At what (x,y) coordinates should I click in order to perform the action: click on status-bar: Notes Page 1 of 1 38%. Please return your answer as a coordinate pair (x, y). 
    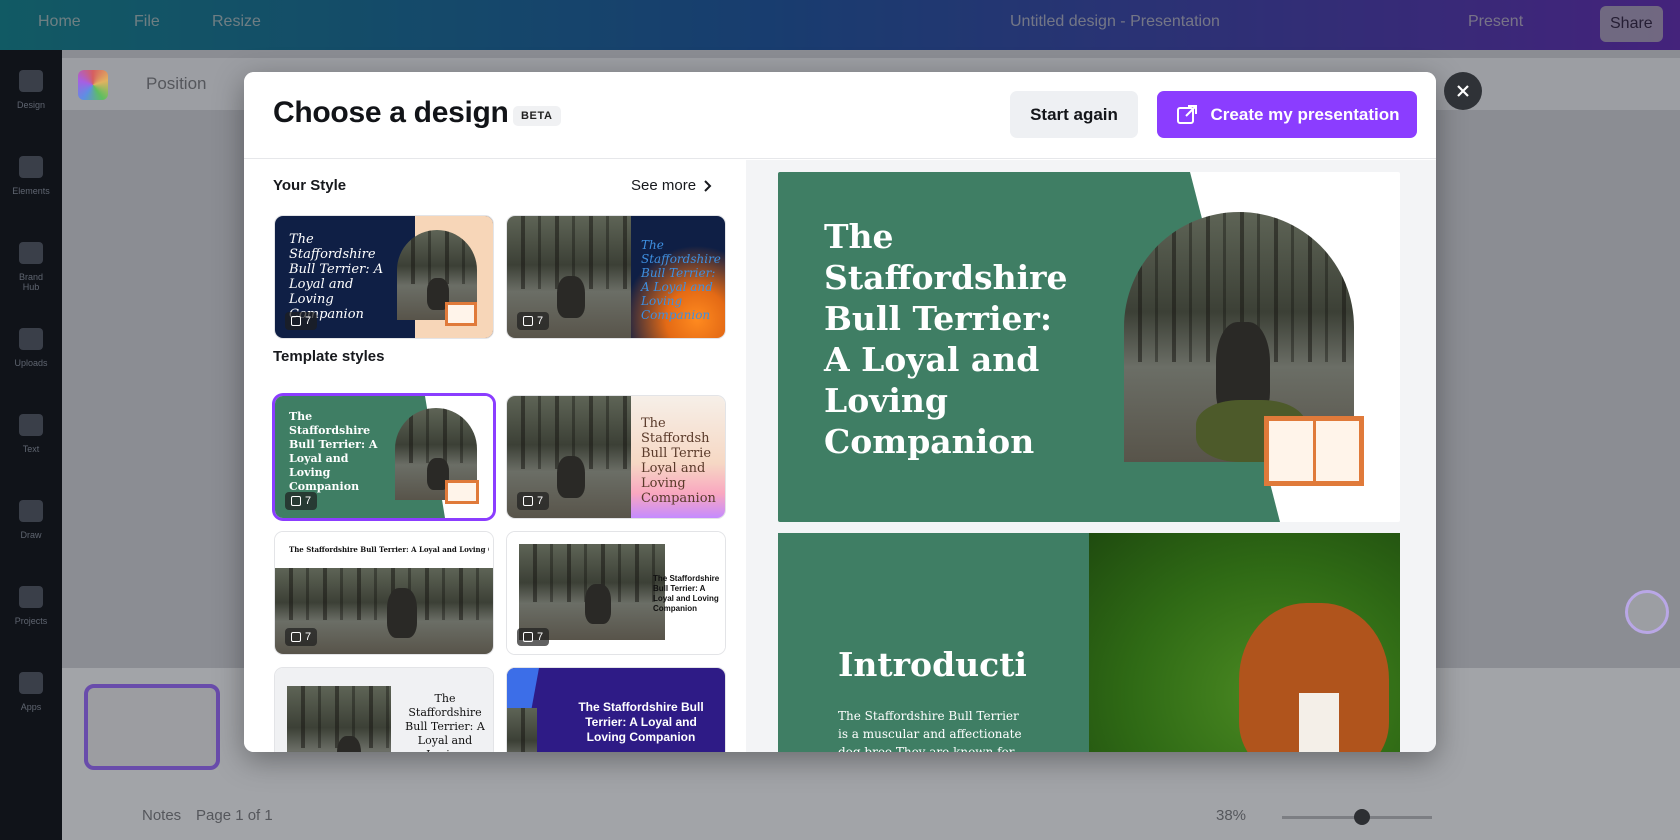
    Looking at the image, I should click on (871, 817).